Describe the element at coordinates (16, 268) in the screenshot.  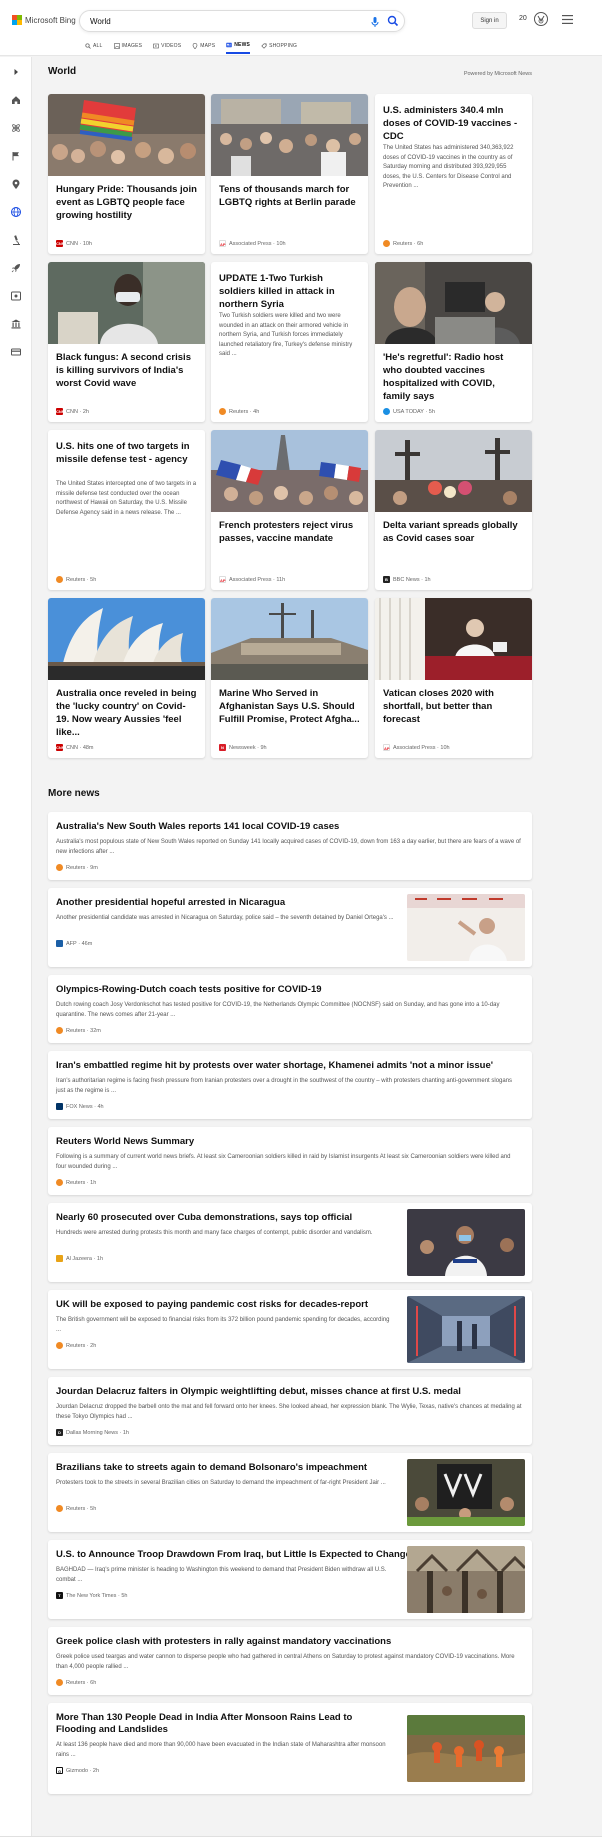
I see `rocket-icon` at that location.